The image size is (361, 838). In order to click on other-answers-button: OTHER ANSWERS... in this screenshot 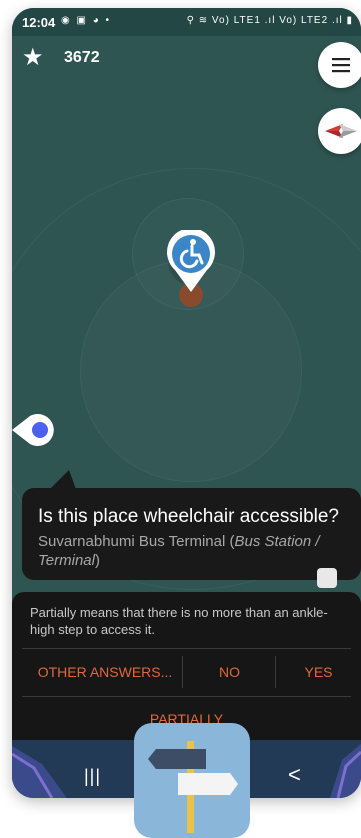, I will do `click(105, 672)`.